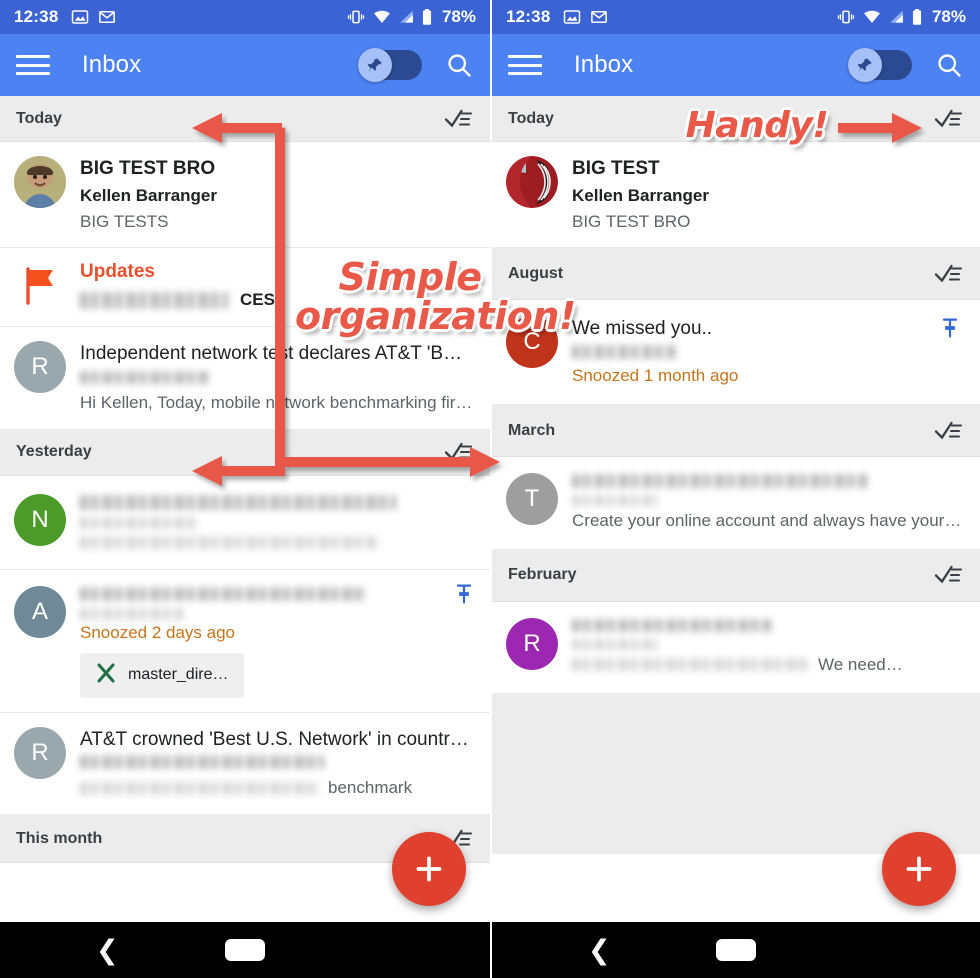  I want to click on table-row: N, so click(245, 522).